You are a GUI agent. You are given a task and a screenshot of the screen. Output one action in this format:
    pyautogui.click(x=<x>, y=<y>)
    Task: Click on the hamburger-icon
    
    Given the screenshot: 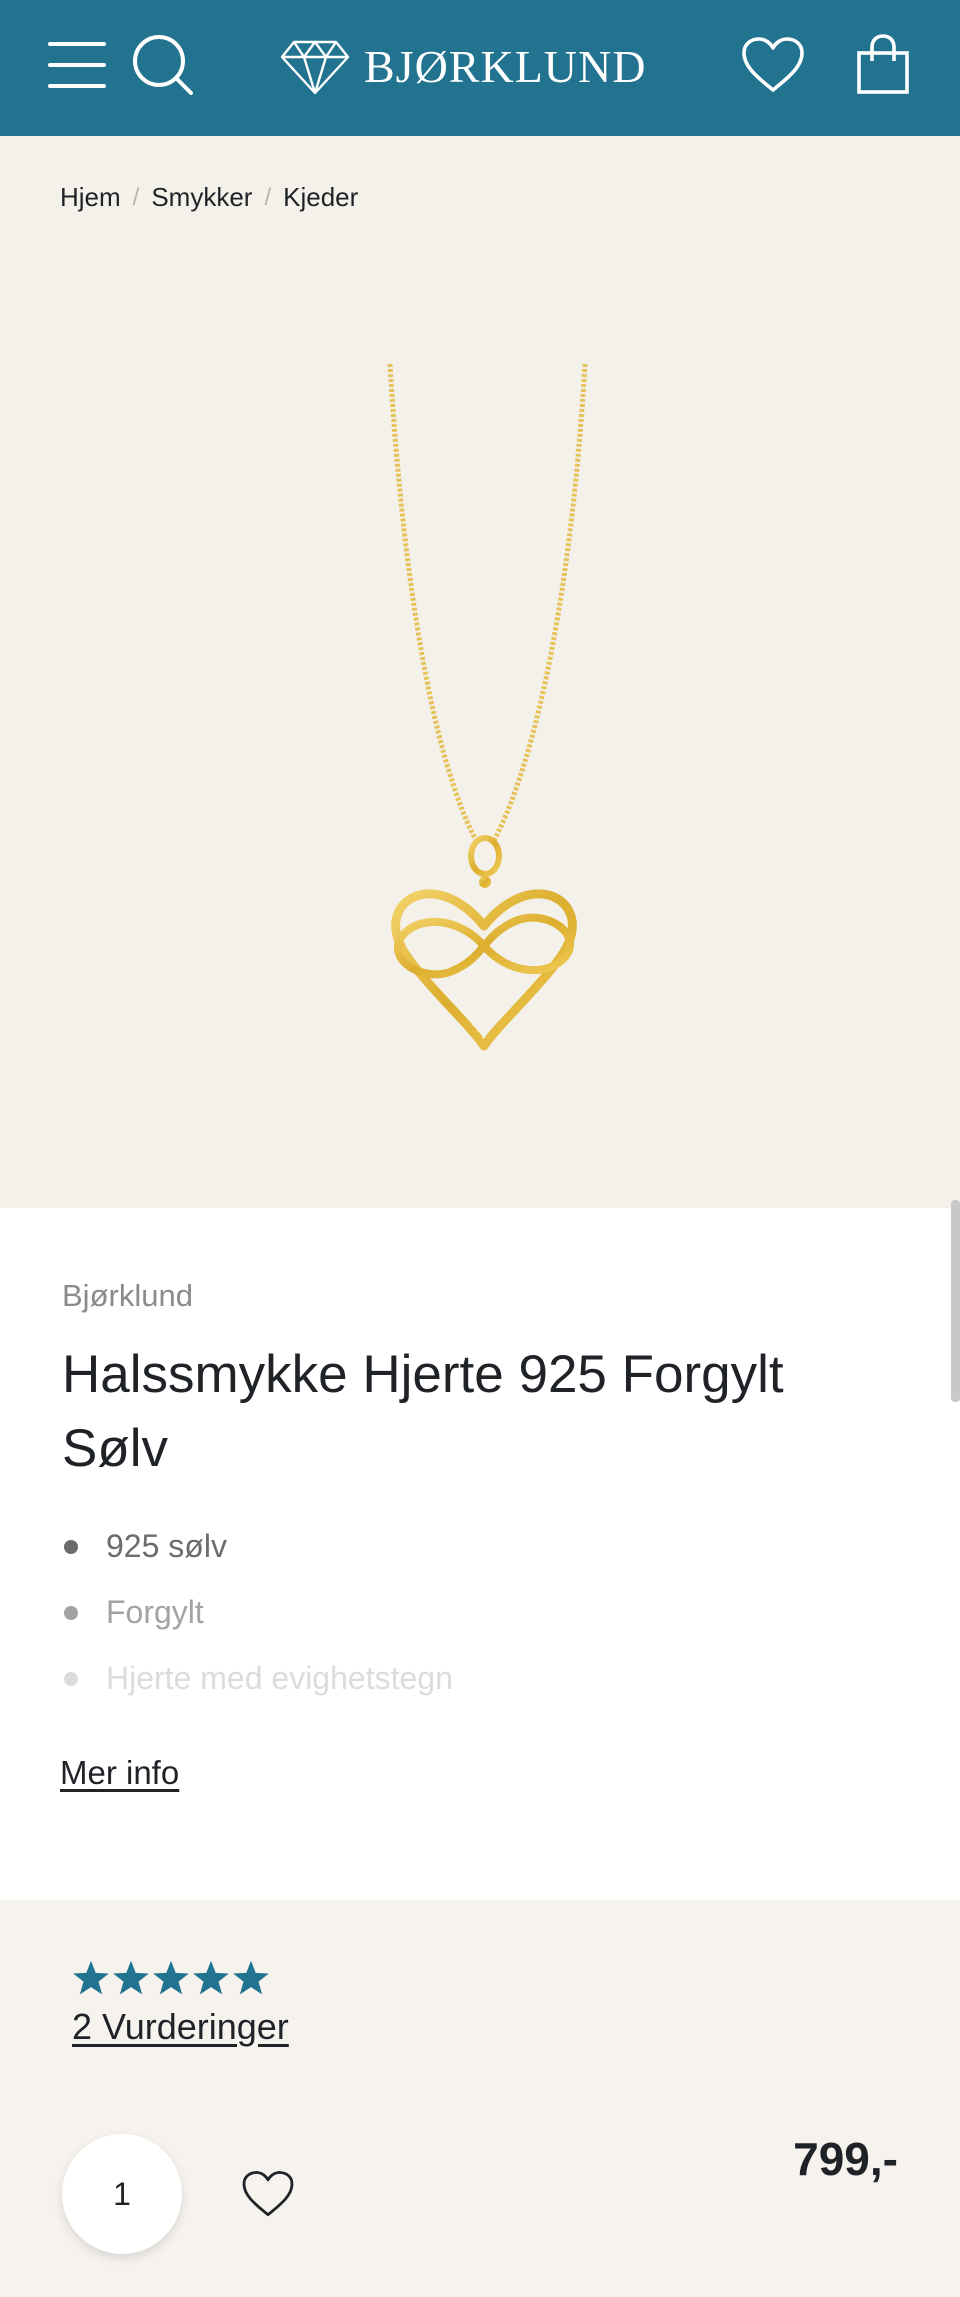 What is the action you would take?
    pyautogui.click(x=77, y=65)
    